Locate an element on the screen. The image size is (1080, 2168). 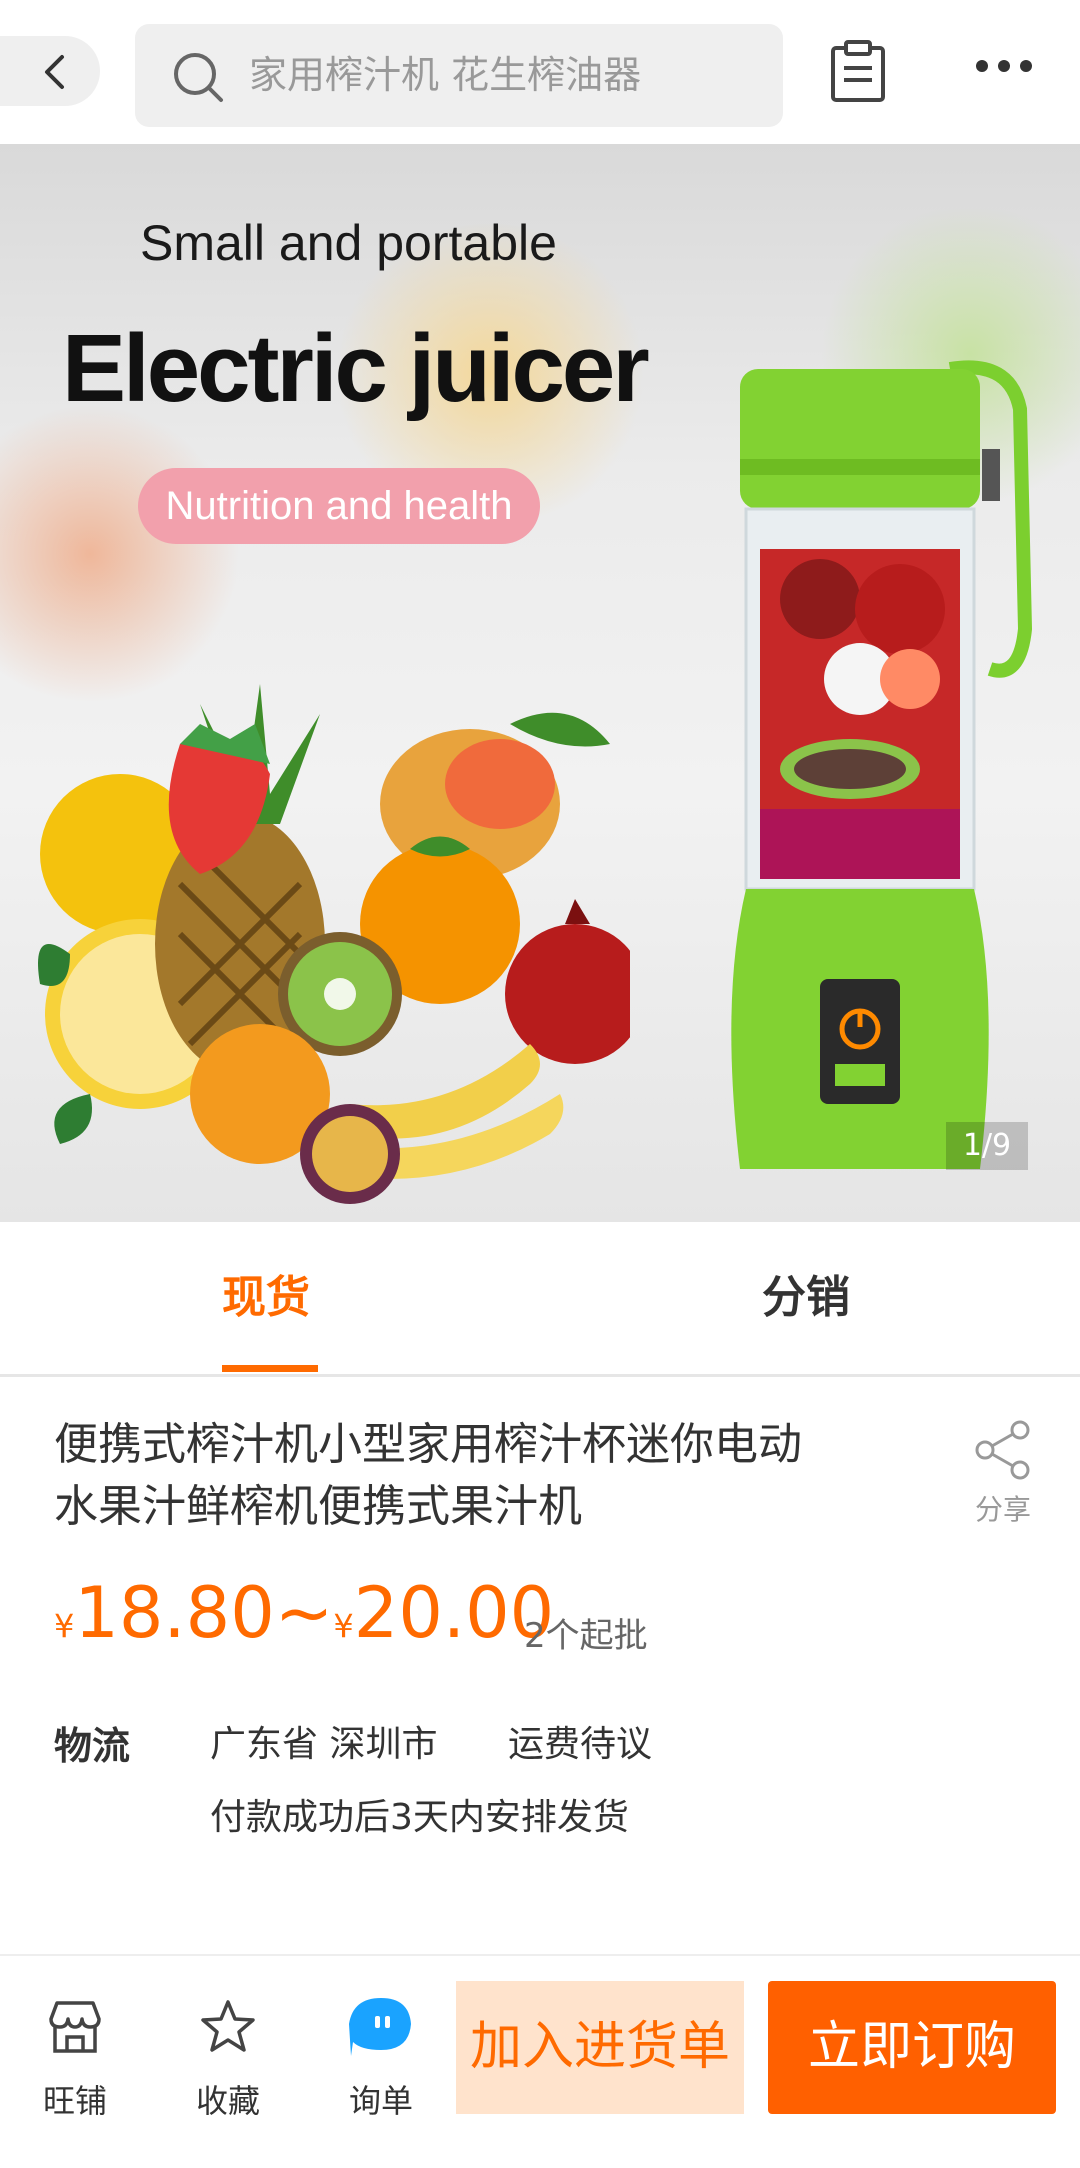
product-title: 便携式榨汁机小型家用榨汁杯迷你电动 水果汁鲜榨机便携式果汁机 is located at coordinates (479, 1476).